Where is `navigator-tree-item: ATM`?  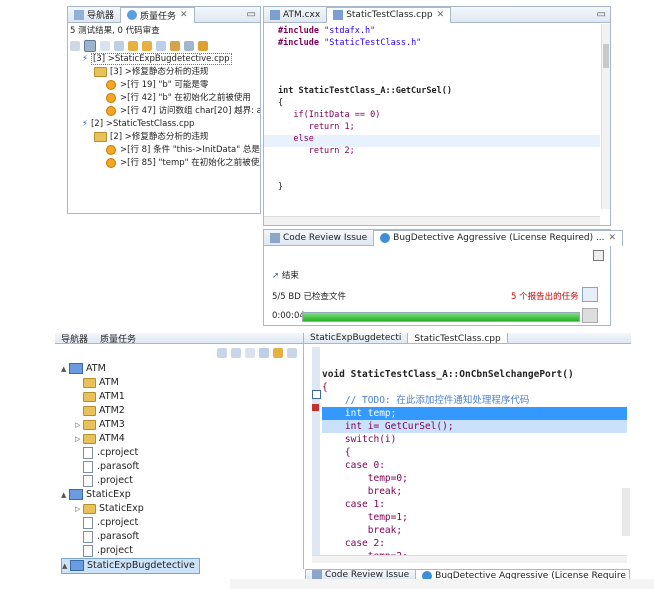 navigator-tree-item: ATM is located at coordinates (184, 383).